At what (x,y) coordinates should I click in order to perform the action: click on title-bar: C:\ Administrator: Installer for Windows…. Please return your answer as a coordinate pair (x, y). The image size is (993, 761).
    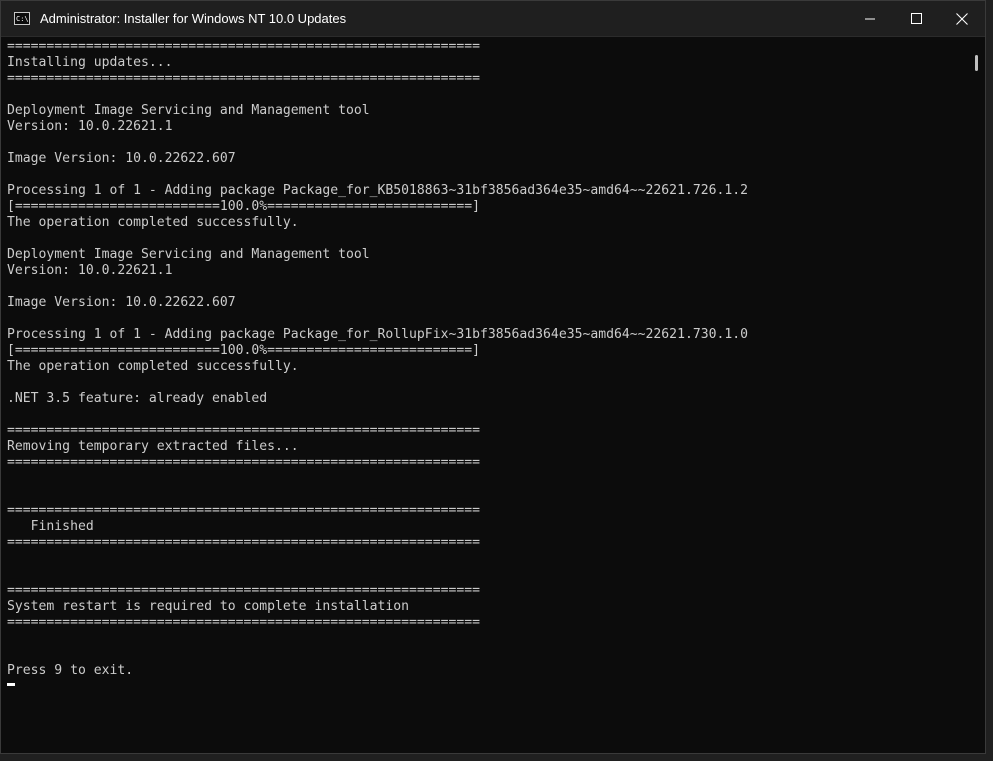
    Looking at the image, I should click on (493, 19).